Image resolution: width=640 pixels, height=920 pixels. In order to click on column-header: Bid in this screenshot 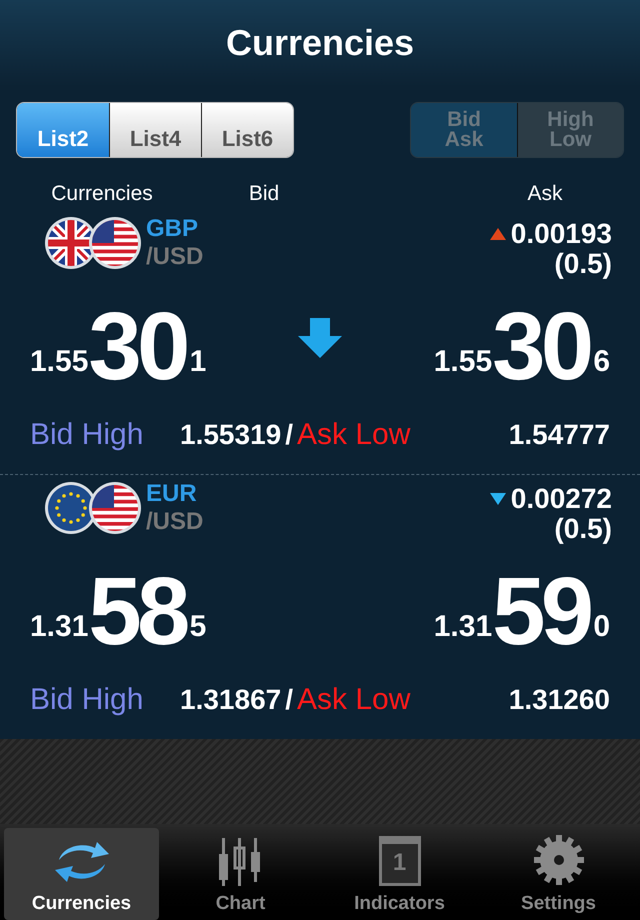, I will do `click(264, 194)`.